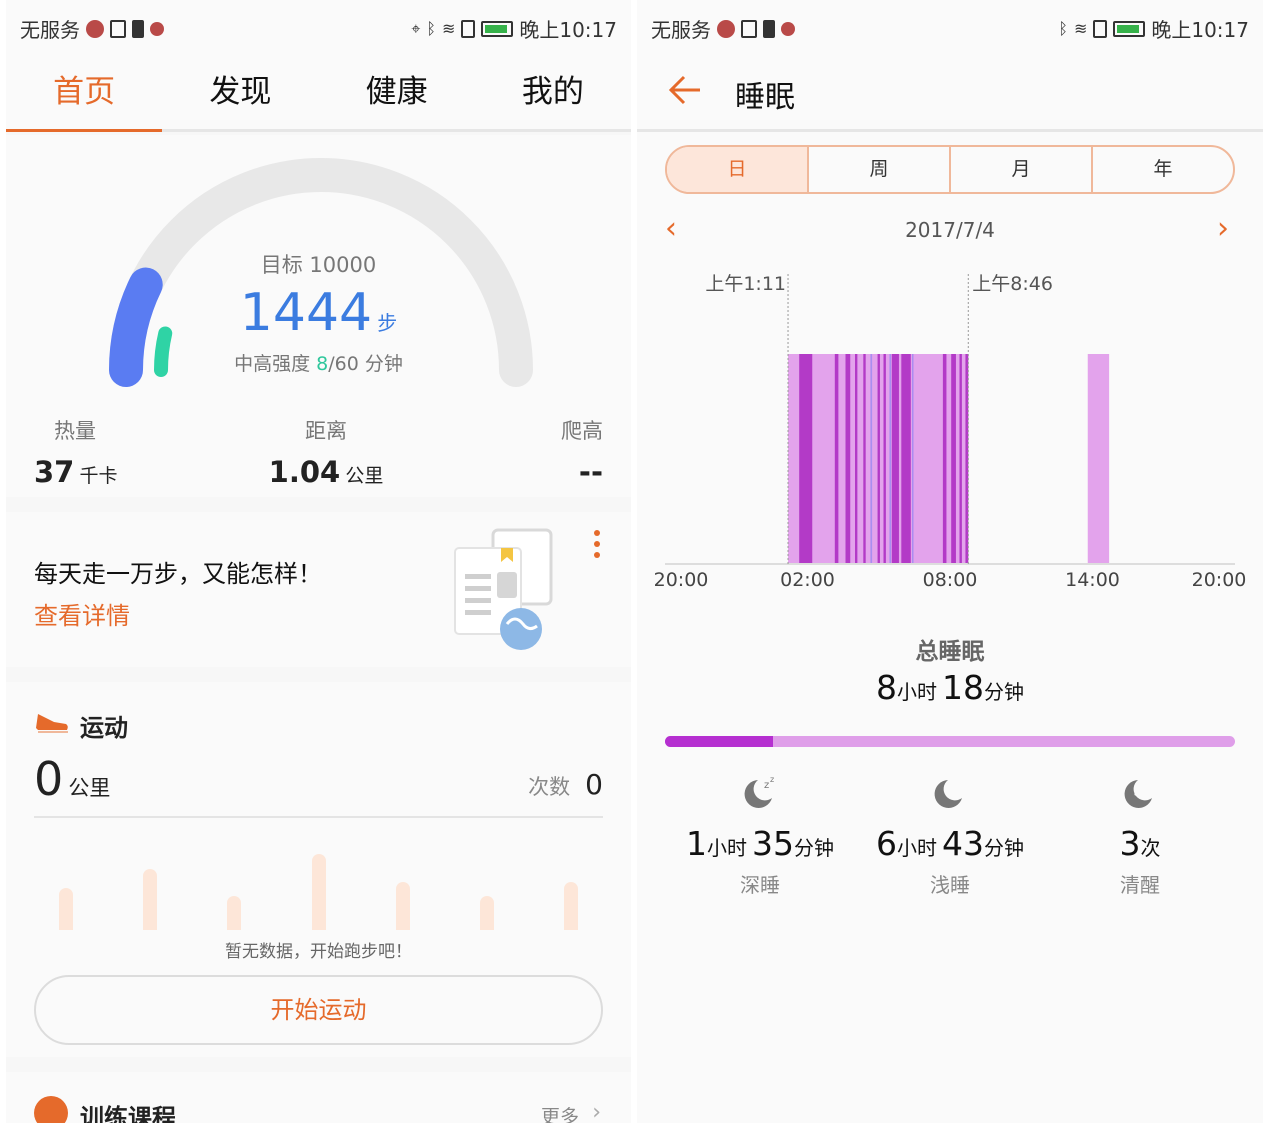 Image resolution: width=1268 pixels, height=1123 pixels. I want to click on period-selector: 日 周 月 年, so click(950, 169).